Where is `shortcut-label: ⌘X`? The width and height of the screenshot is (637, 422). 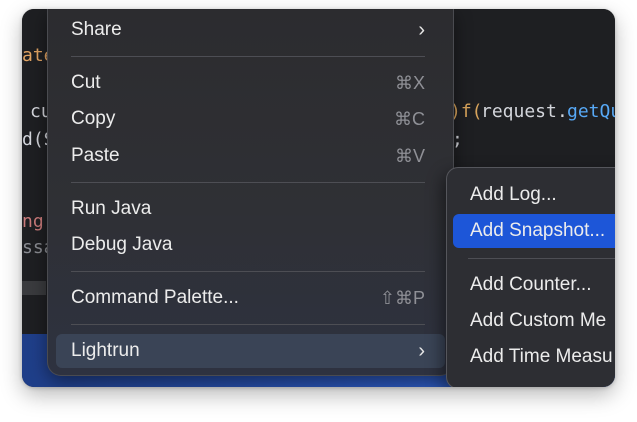
shortcut-label: ⌘X is located at coordinates (409, 83).